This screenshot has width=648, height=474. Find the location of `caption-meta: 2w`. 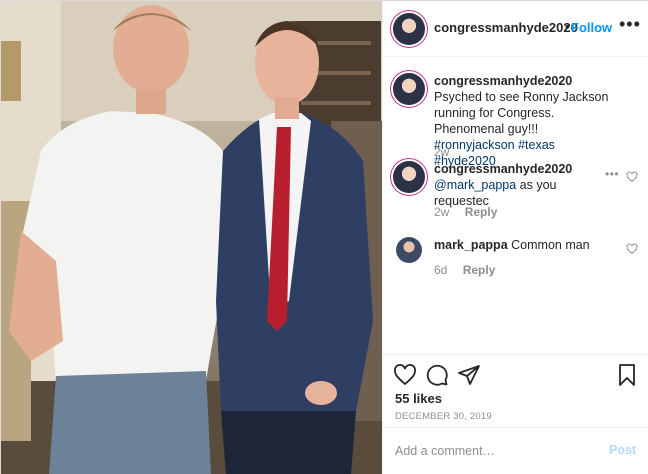

caption-meta: 2w is located at coordinates (441, 152).